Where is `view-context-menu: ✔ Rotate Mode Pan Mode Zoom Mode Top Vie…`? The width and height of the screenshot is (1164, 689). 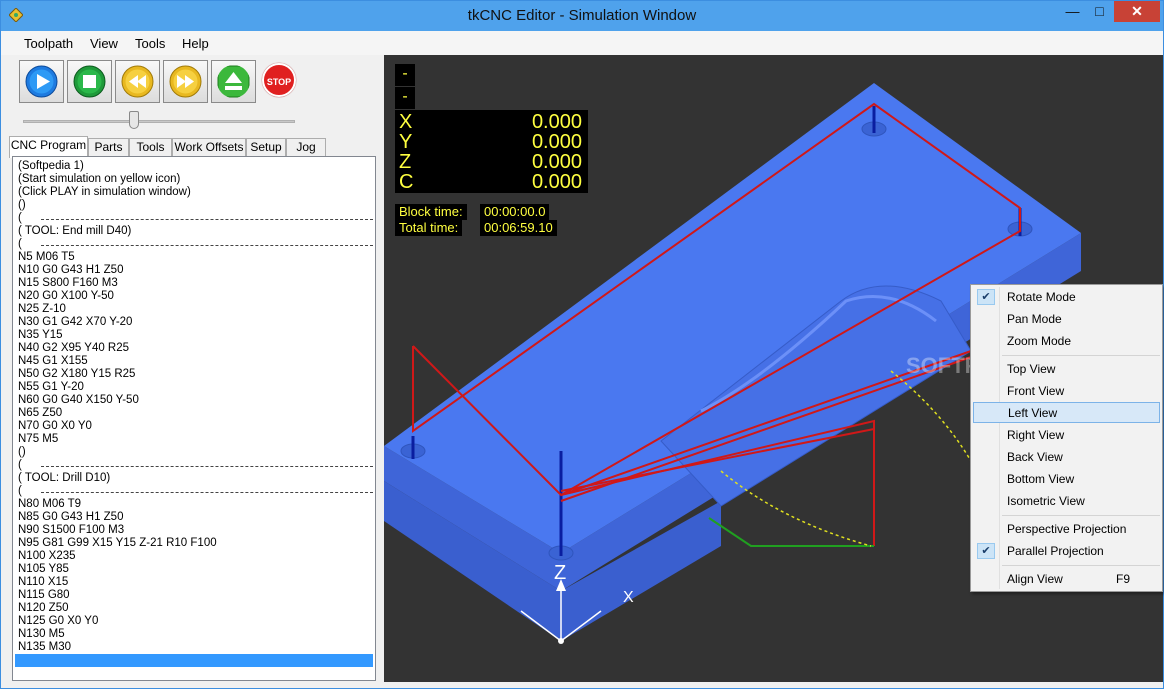
view-context-menu: ✔ Rotate Mode Pan Mode Zoom Mode Top Vie… is located at coordinates (1066, 438).